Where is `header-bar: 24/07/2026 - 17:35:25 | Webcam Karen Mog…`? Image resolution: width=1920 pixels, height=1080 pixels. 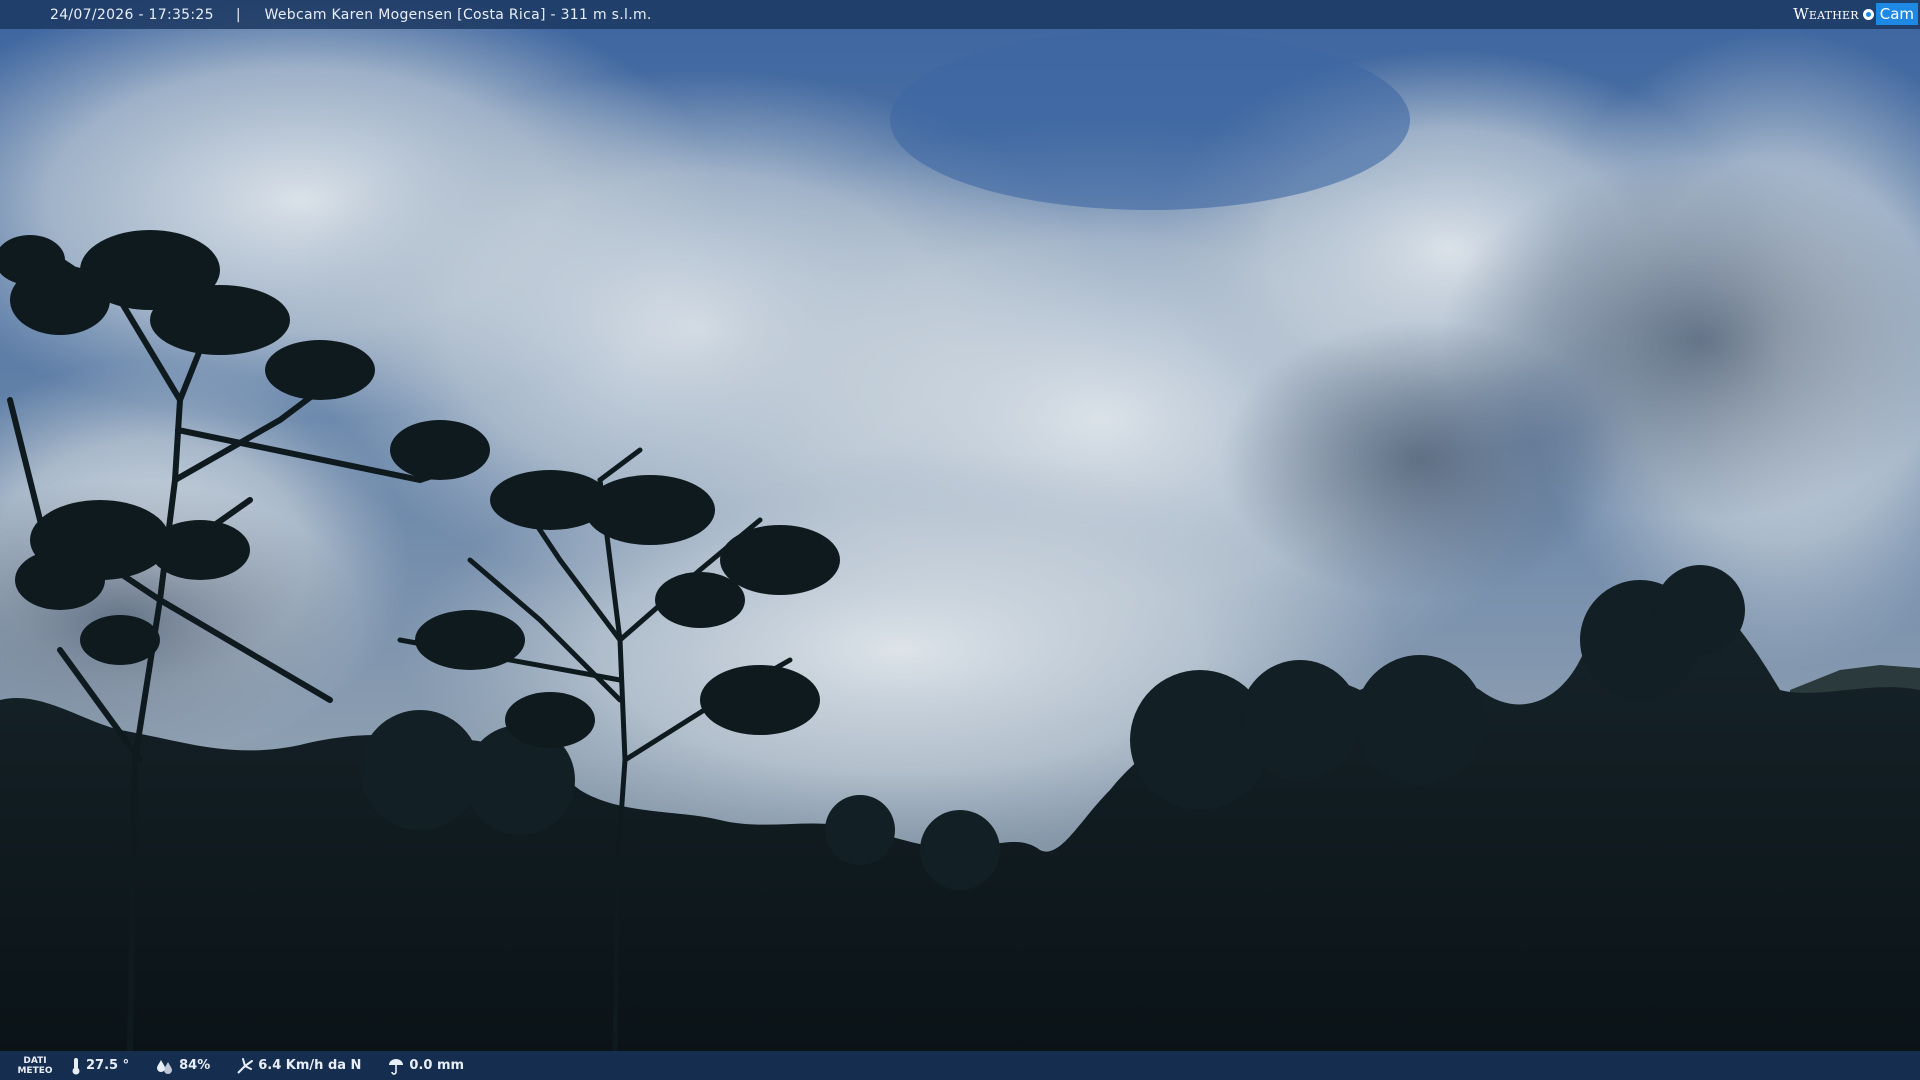
header-bar: 24/07/2026 - 17:35:25 | Webcam Karen Mog… is located at coordinates (960, 14).